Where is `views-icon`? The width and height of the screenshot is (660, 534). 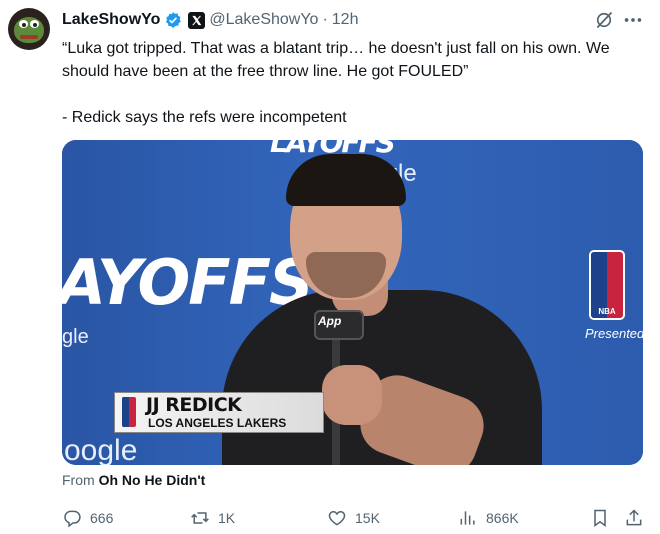 views-icon is located at coordinates (467, 518).